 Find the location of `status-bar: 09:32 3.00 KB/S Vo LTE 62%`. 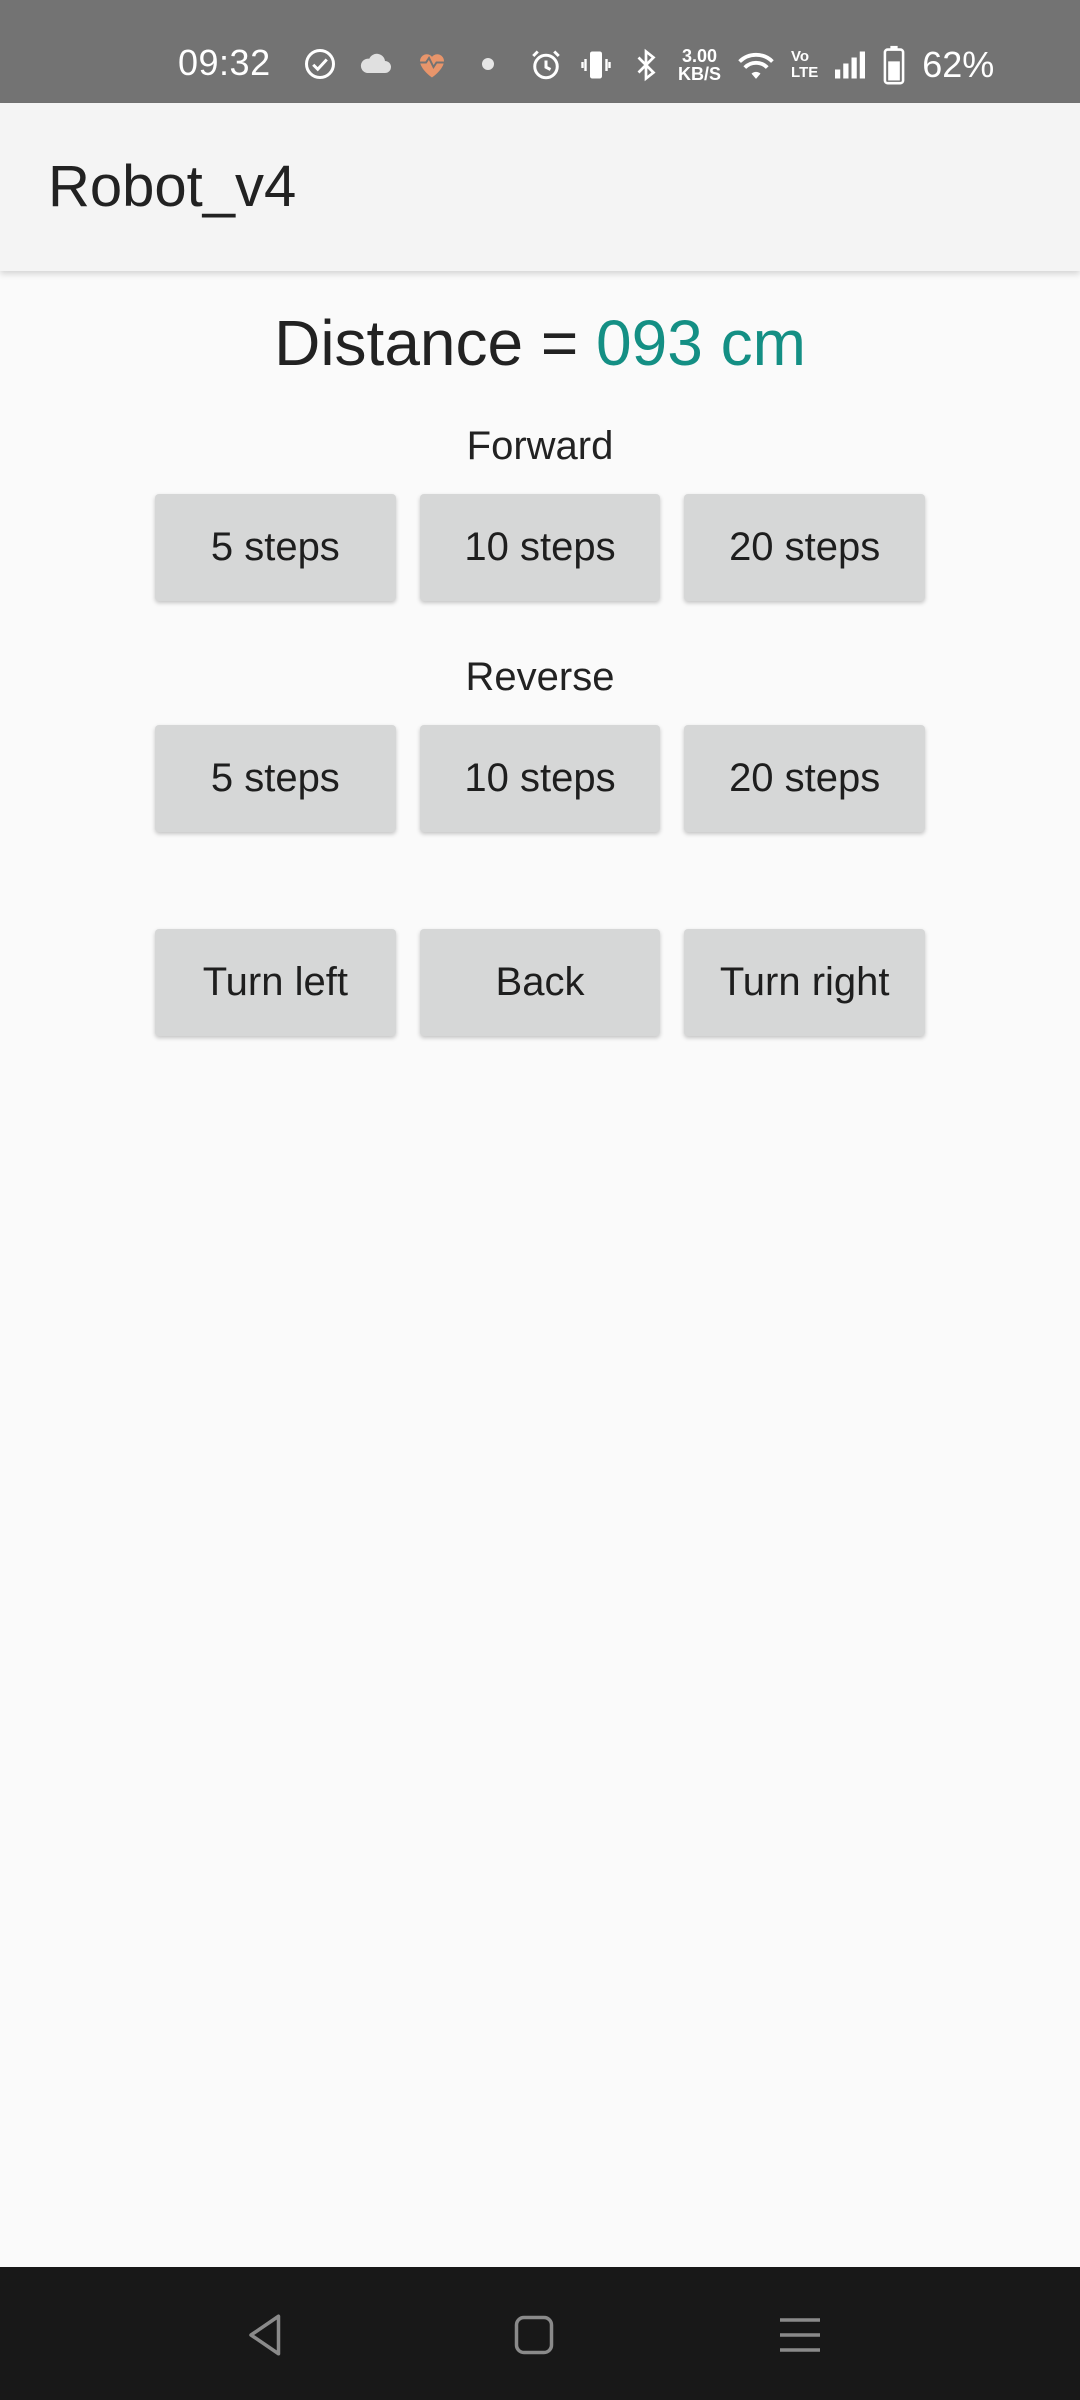

status-bar: 09:32 3.00 KB/S Vo LTE 62% is located at coordinates (540, 51).